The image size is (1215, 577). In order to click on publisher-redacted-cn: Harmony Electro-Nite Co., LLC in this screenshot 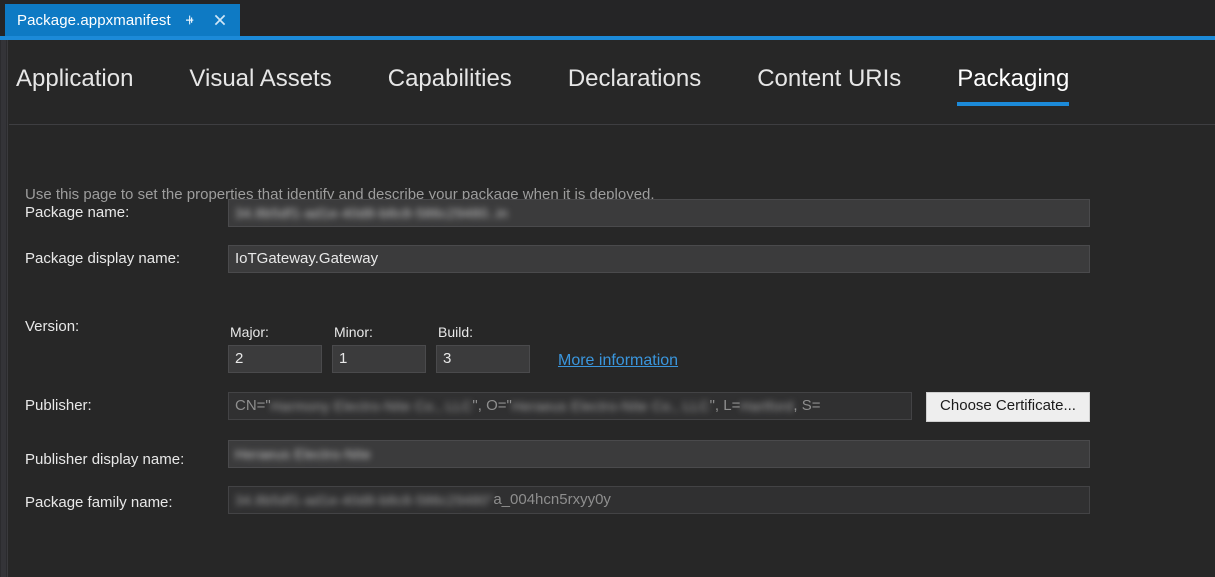, I will do `click(371, 406)`.